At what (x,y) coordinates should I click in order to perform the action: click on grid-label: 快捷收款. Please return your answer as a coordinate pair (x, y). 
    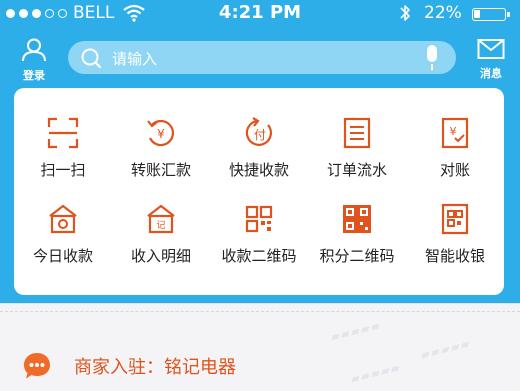
    Looking at the image, I should click on (258, 170).